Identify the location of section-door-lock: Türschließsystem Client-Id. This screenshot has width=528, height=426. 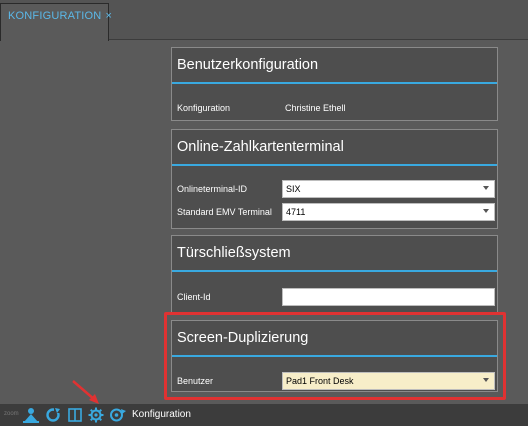
(334, 274).